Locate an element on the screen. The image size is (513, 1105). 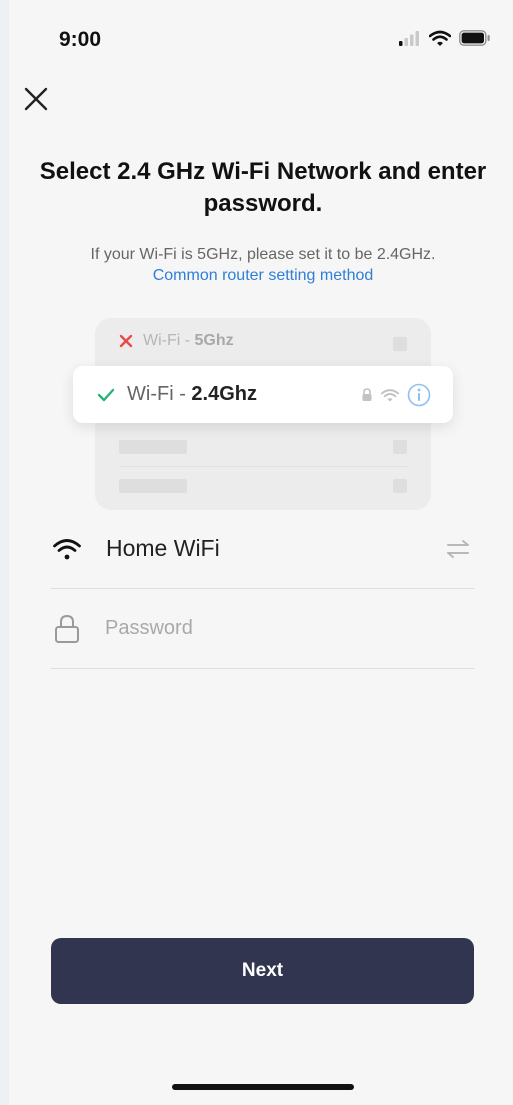
illustration-24ghz-label: Wi-Fi - 2.4Ghz is located at coordinates (177, 394).